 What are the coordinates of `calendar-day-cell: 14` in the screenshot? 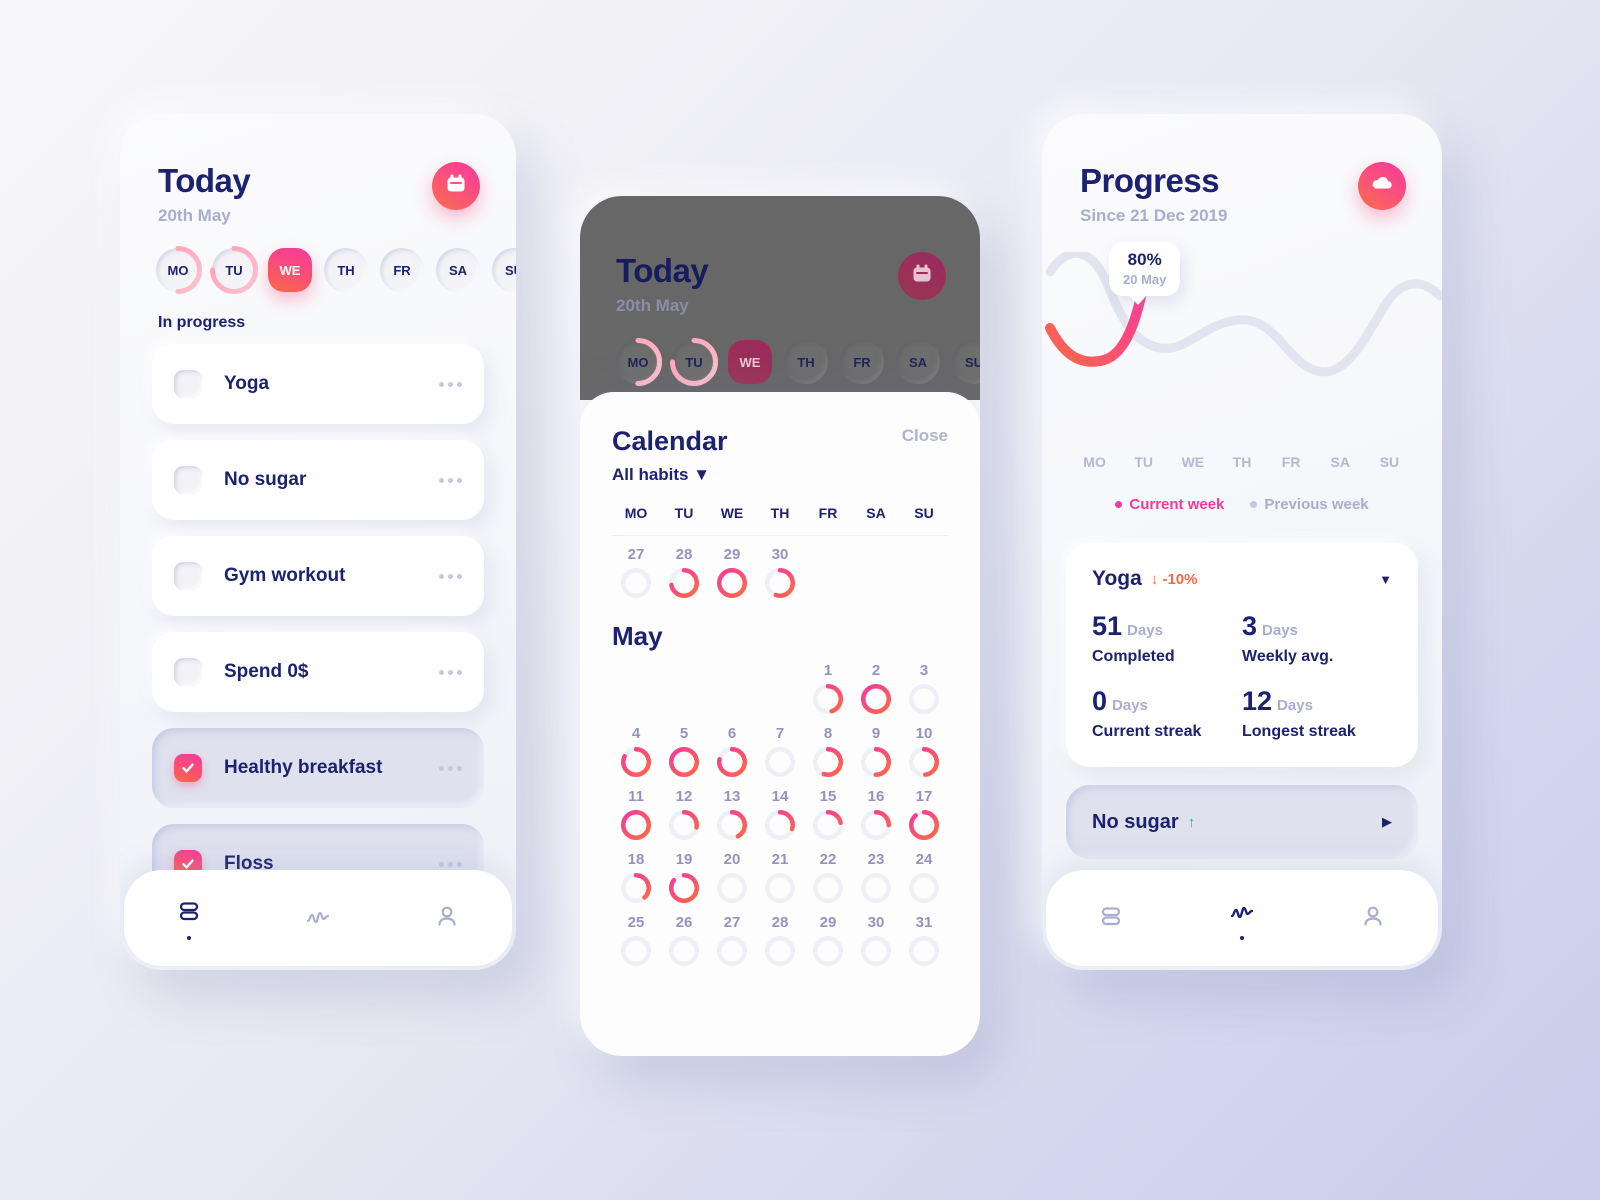 It's located at (780, 816).